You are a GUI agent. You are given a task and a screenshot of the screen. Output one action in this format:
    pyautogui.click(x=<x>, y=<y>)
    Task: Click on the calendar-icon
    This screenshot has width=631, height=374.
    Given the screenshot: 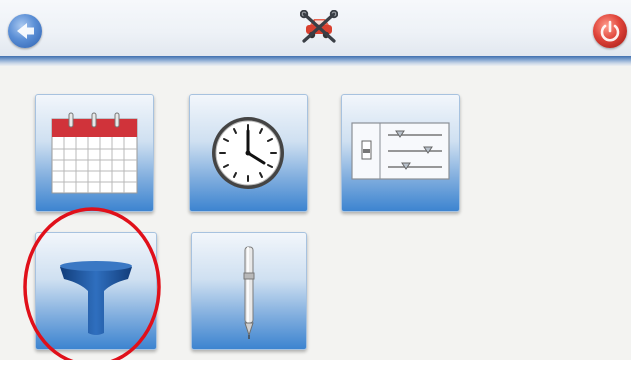 What is the action you would take?
    pyautogui.click(x=94, y=153)
    